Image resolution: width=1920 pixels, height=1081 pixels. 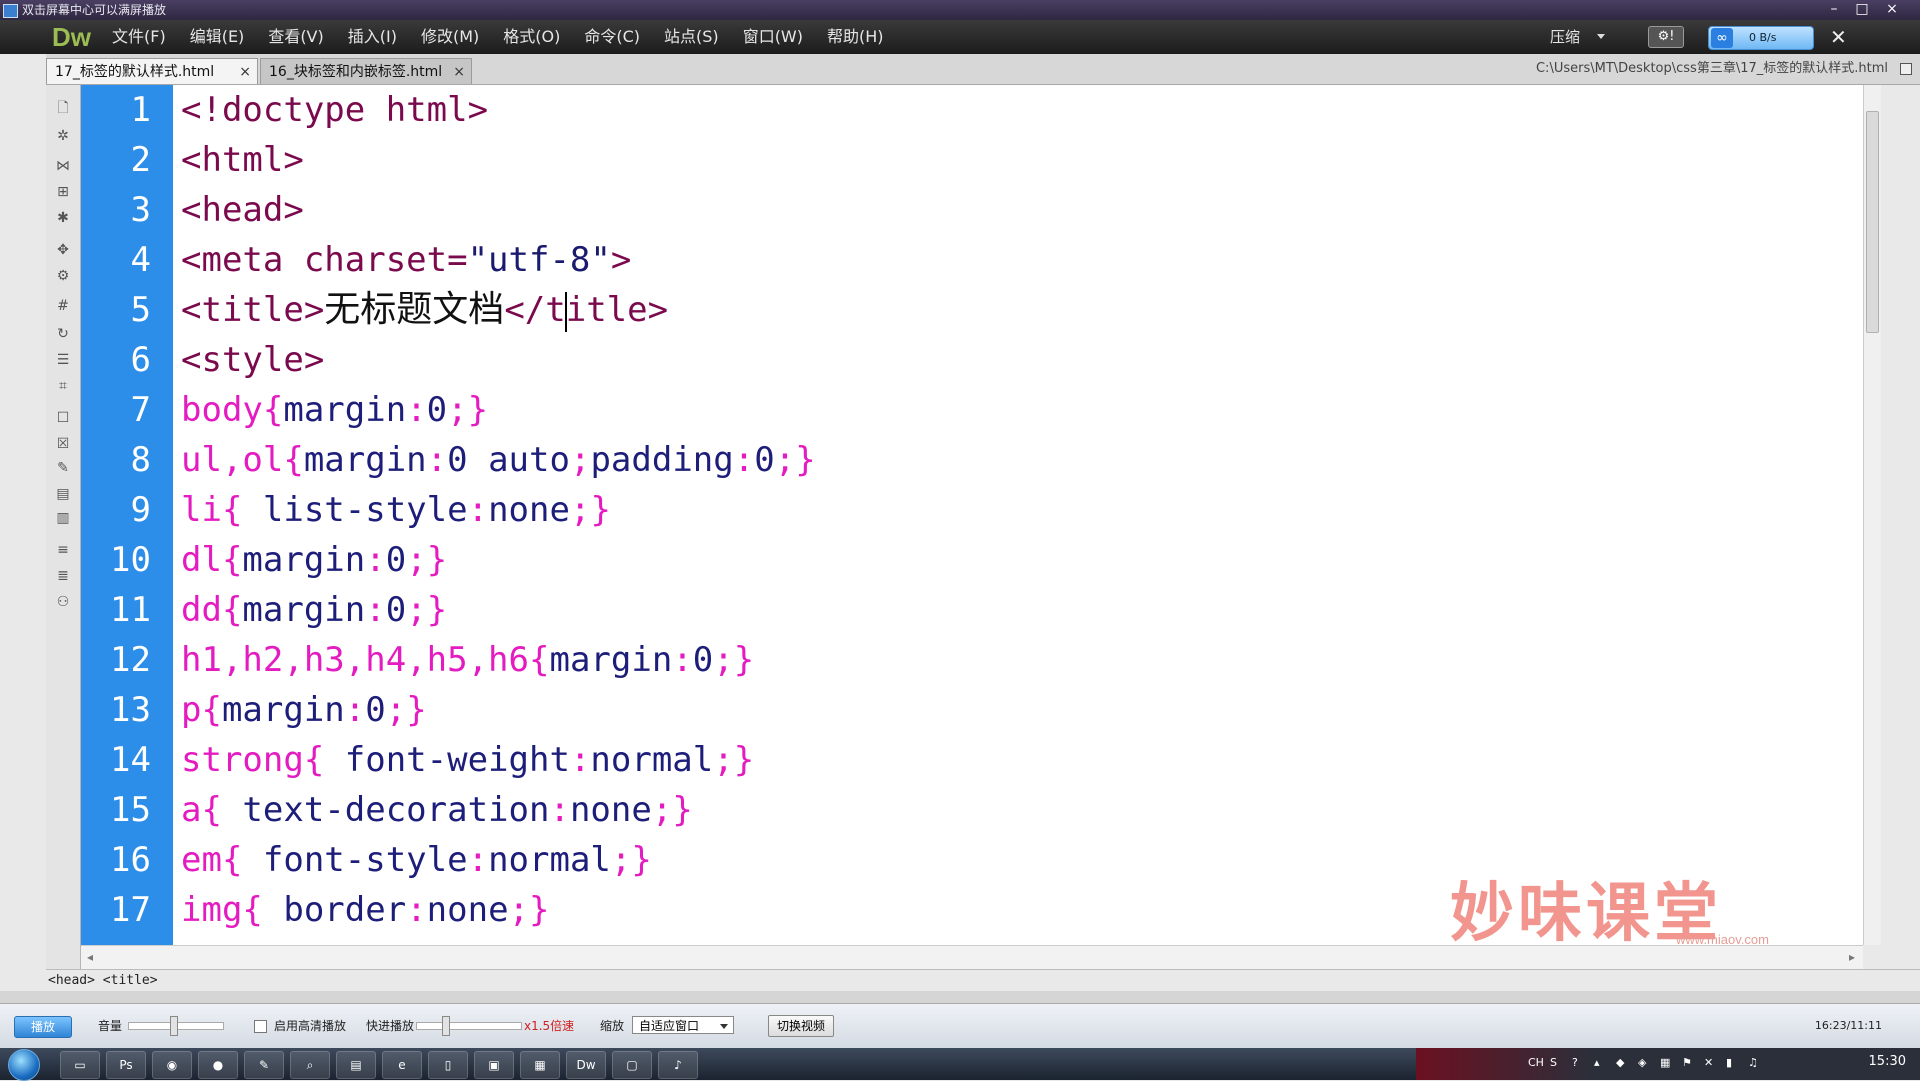 I want to click on fast-forward-label: 快进播放, so click(x=390, y=1026).